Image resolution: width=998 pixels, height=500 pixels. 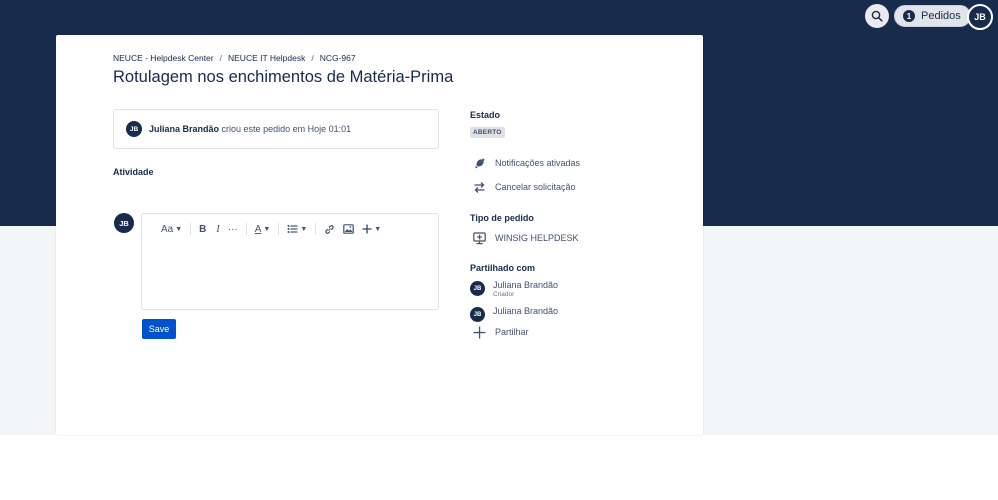 I want to click on link-icon, so click(x=329, y=229).